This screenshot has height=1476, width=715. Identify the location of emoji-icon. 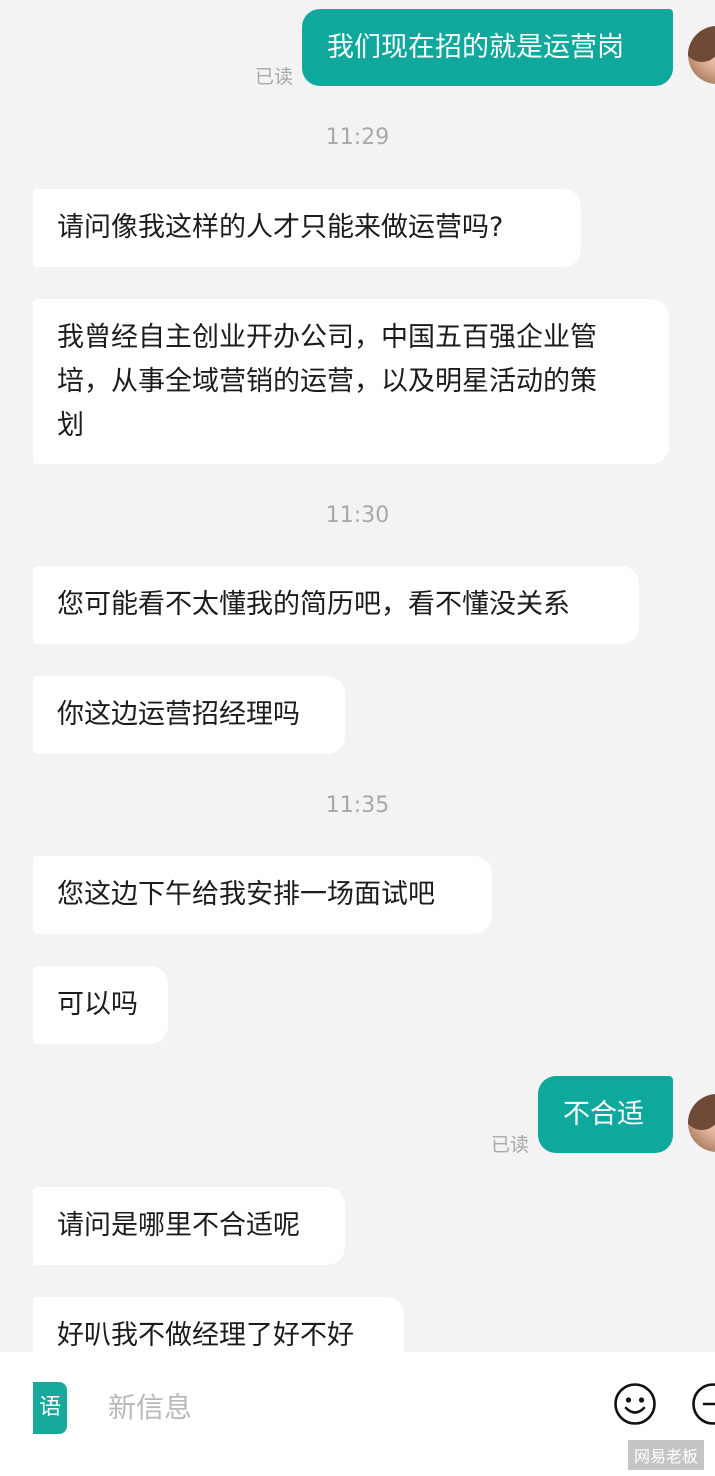
(635, 1404).